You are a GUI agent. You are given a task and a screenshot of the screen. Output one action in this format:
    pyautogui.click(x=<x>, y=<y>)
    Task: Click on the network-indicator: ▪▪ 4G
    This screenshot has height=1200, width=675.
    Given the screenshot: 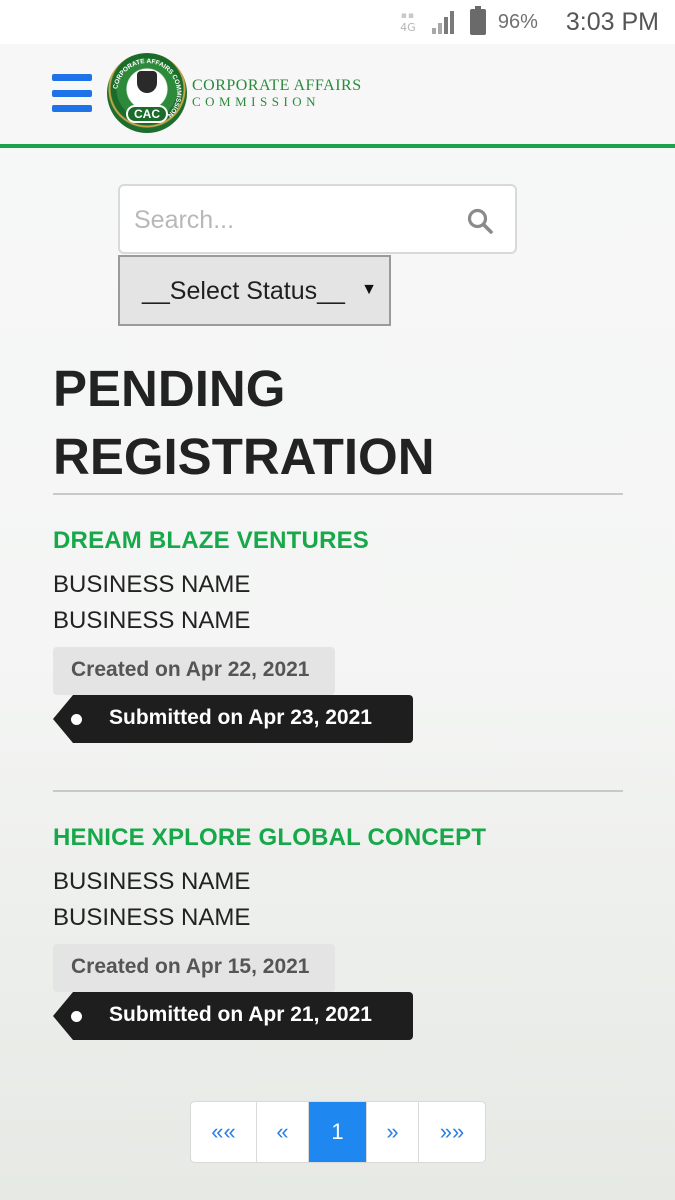 What is the action you would take?
    pyautogui.click(x=408, y=22)
    